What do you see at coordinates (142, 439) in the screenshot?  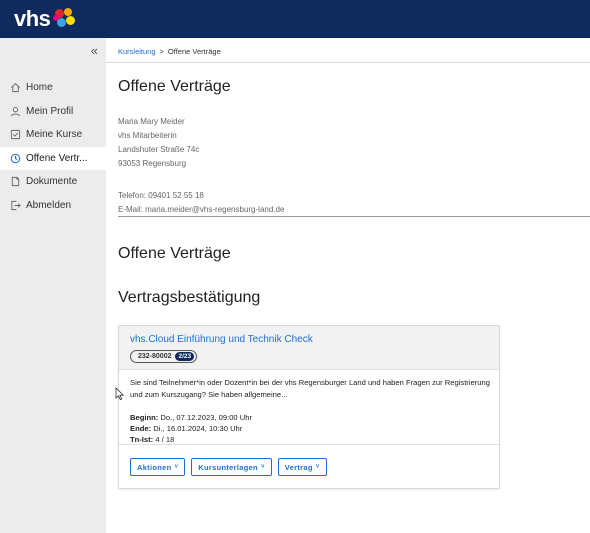 I see `tn-label: Tn-Ist:` at bounding box center [142, 439].